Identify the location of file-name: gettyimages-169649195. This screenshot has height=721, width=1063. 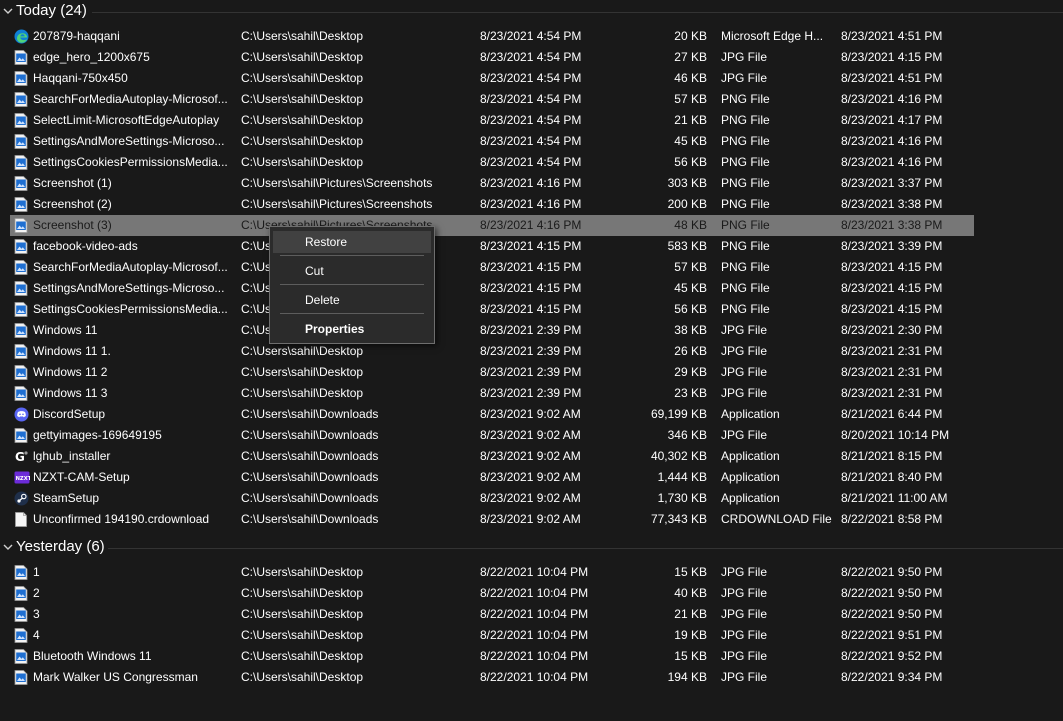
(97, 435).